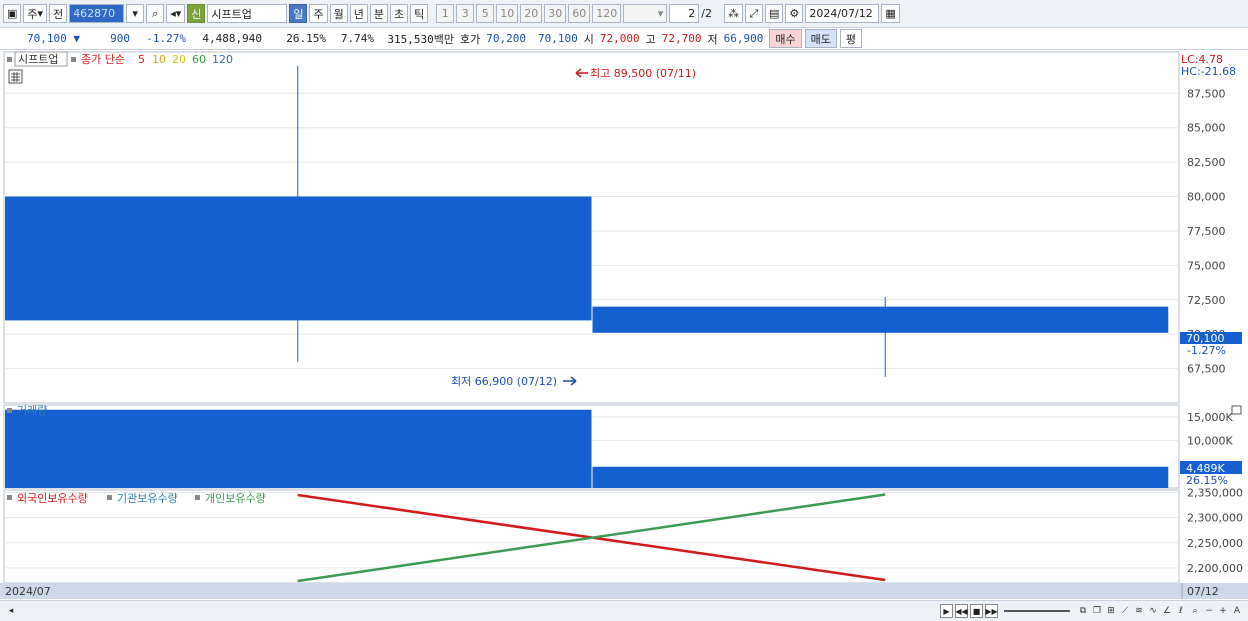  What do you see at coordinates (1223, 611) in the screenshot?
I see `zoom-in-icon: +` at bounding box center [1223, 611].